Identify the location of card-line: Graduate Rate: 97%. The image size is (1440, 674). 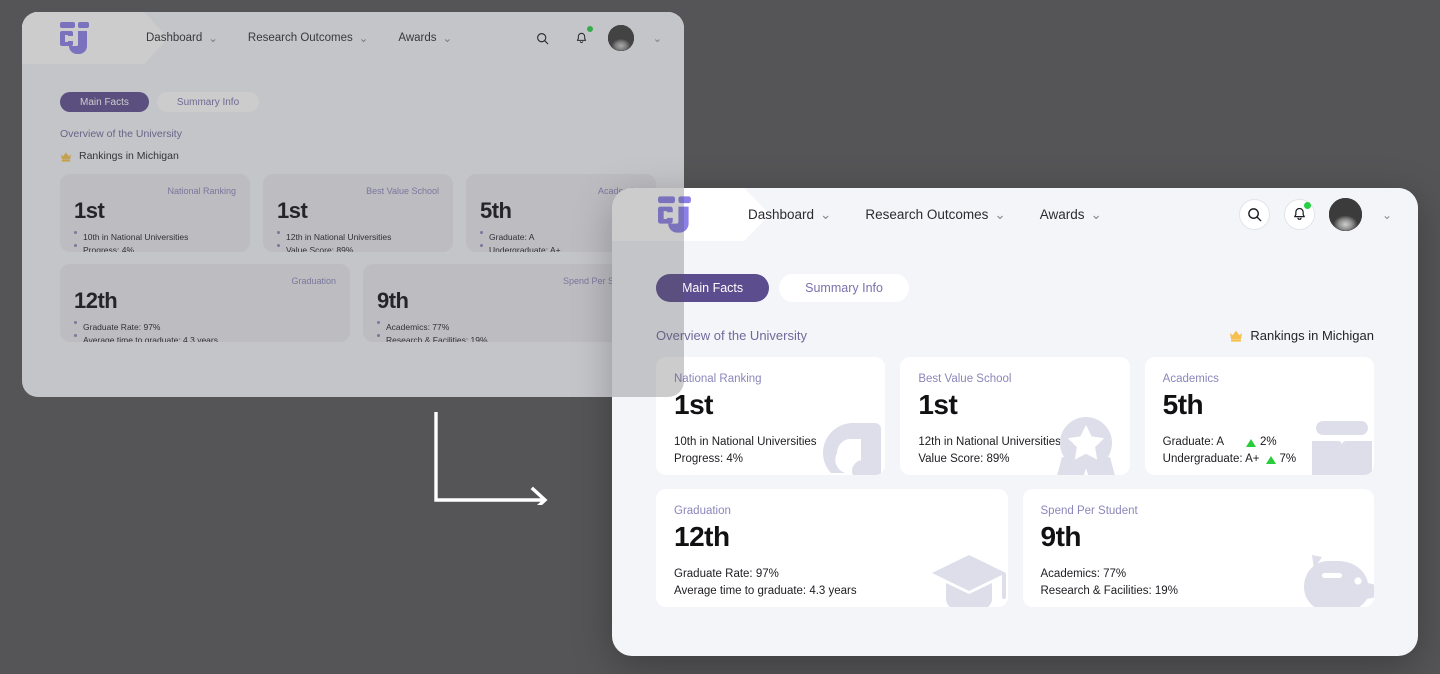
(726, 574).